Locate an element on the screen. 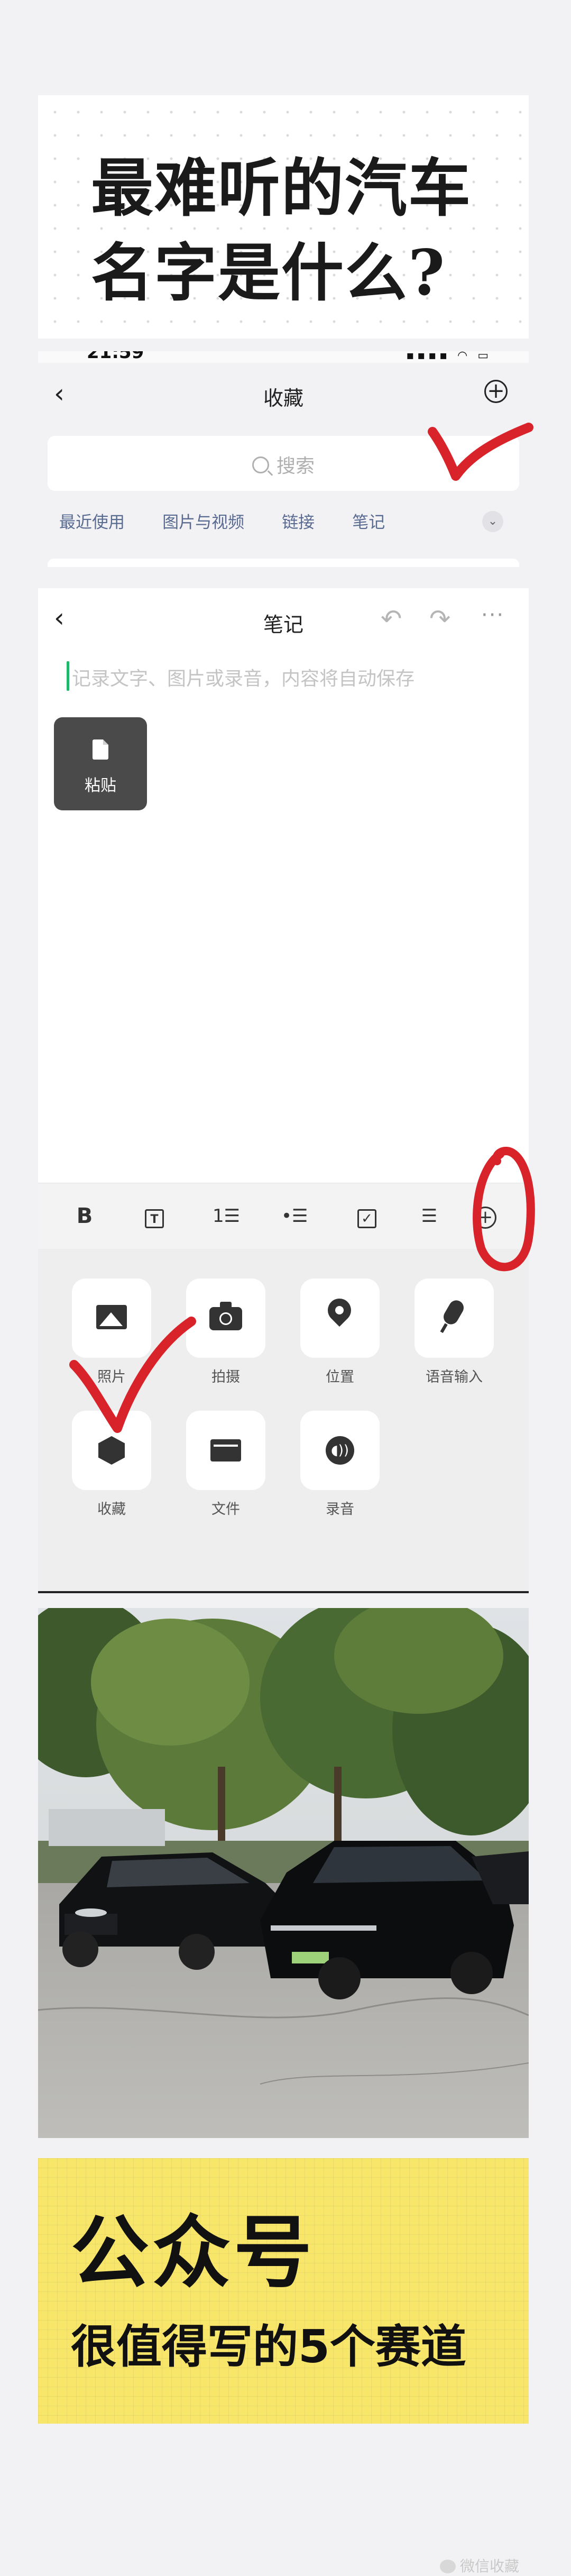 The height and width of the screenshot is (2576, 571). attach-label: 录音 is located at coordinates (340, 1509).